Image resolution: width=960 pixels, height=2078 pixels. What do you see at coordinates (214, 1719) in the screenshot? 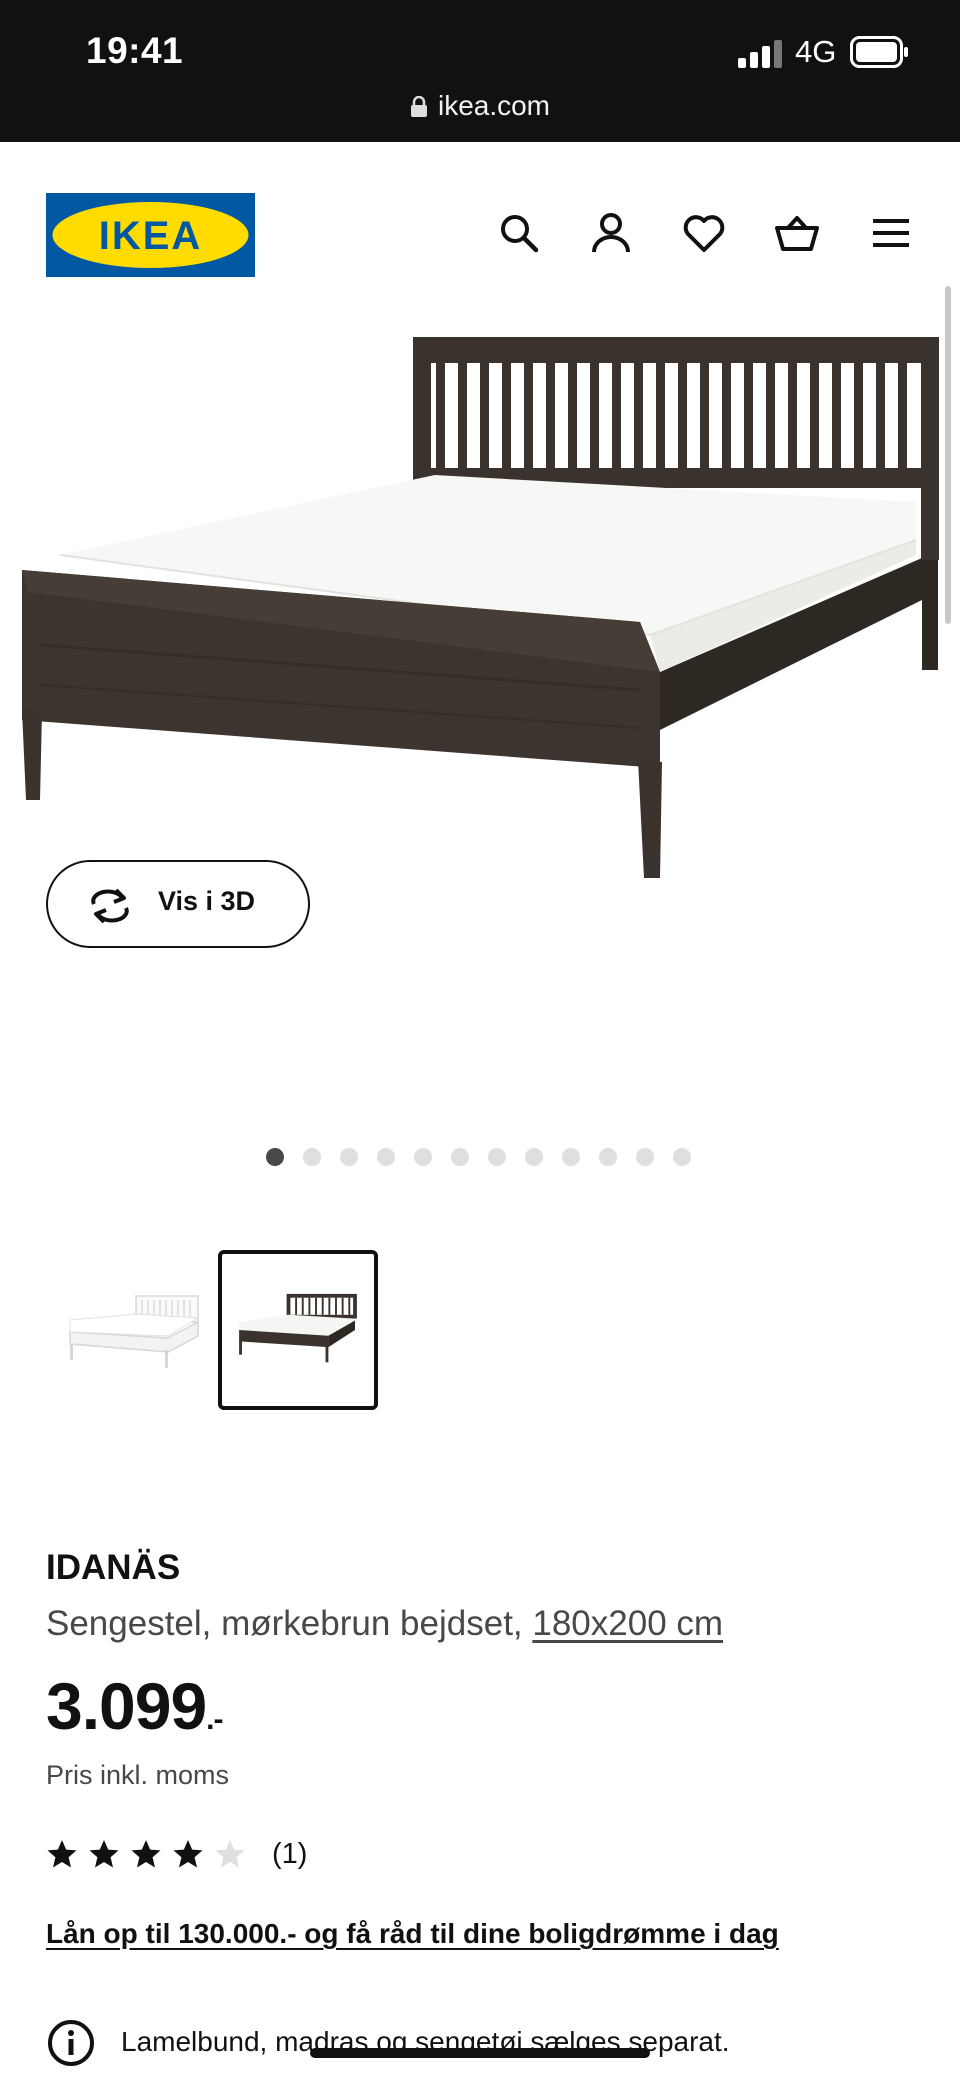
I see `price-suffix: .-` at bounding box center [214, 1719].